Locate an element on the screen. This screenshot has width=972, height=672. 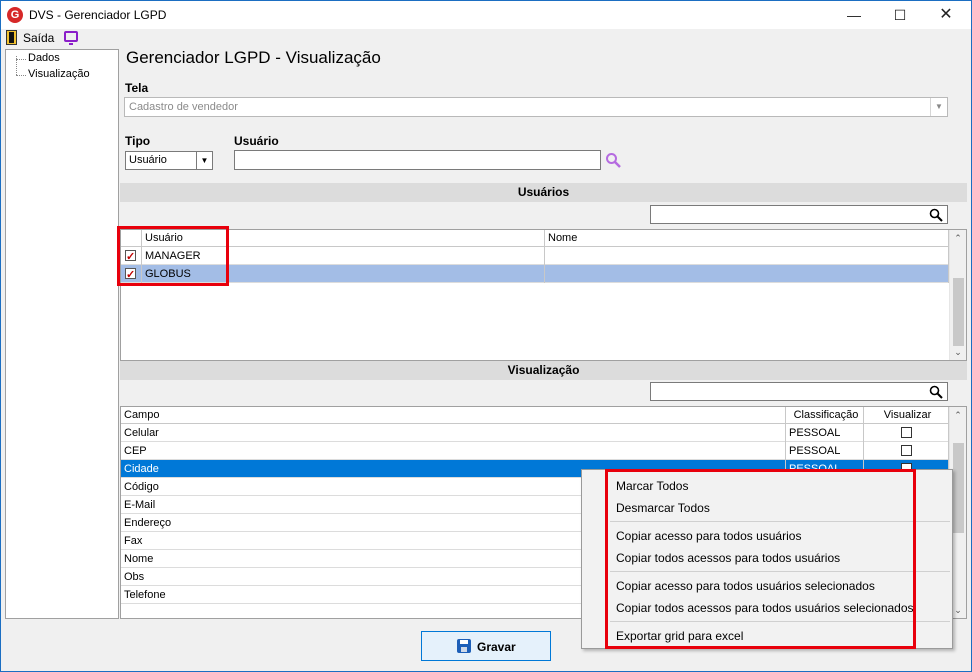
column-header-visualizar: Visualizar is located at coordinates (906, 415).